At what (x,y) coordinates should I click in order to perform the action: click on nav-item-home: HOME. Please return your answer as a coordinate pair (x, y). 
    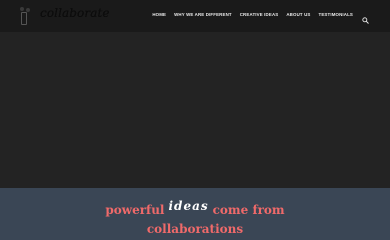
    Looking at the image, I should click on (159, 14).